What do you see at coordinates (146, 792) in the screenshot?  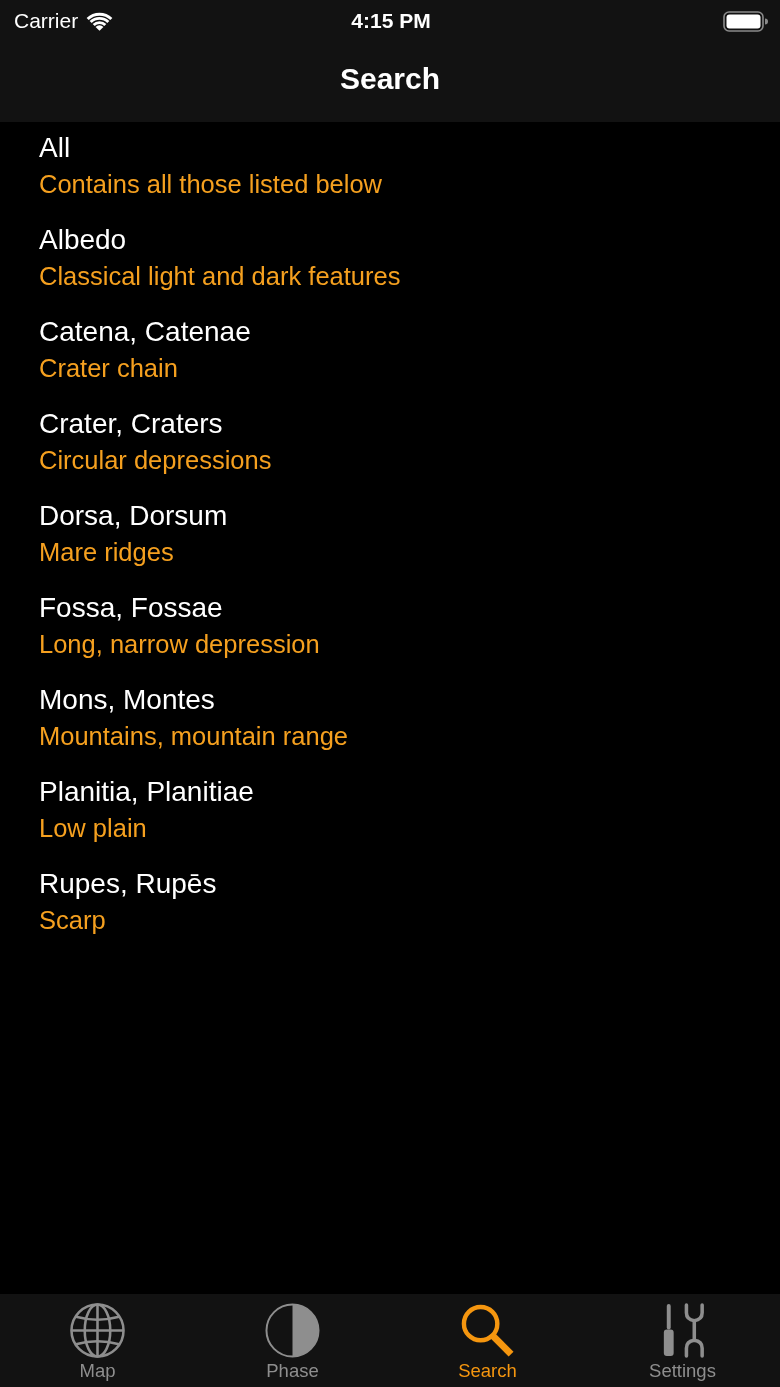 I see `feature-name: Planitia, Planitiae` at bounding box center [146, 792].